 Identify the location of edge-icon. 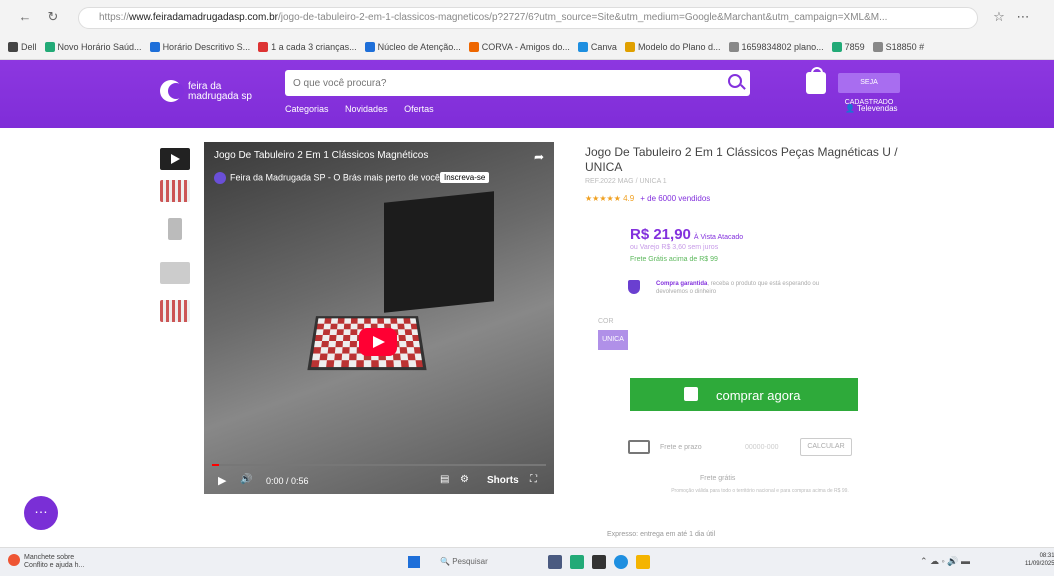
(621, 562).